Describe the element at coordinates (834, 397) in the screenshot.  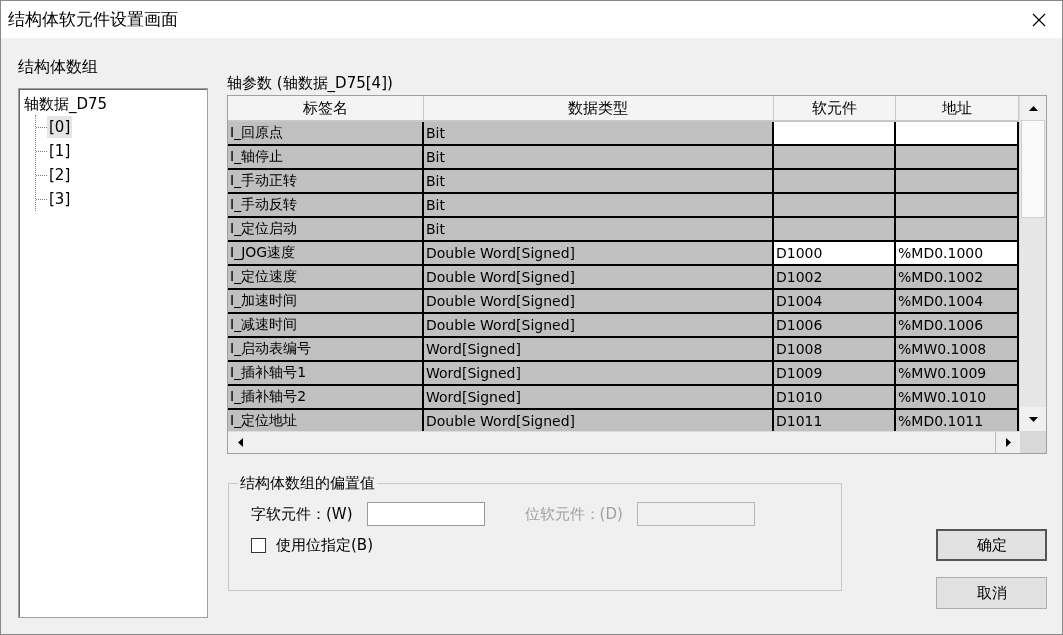
I see `table-cell: D1010` at that location.